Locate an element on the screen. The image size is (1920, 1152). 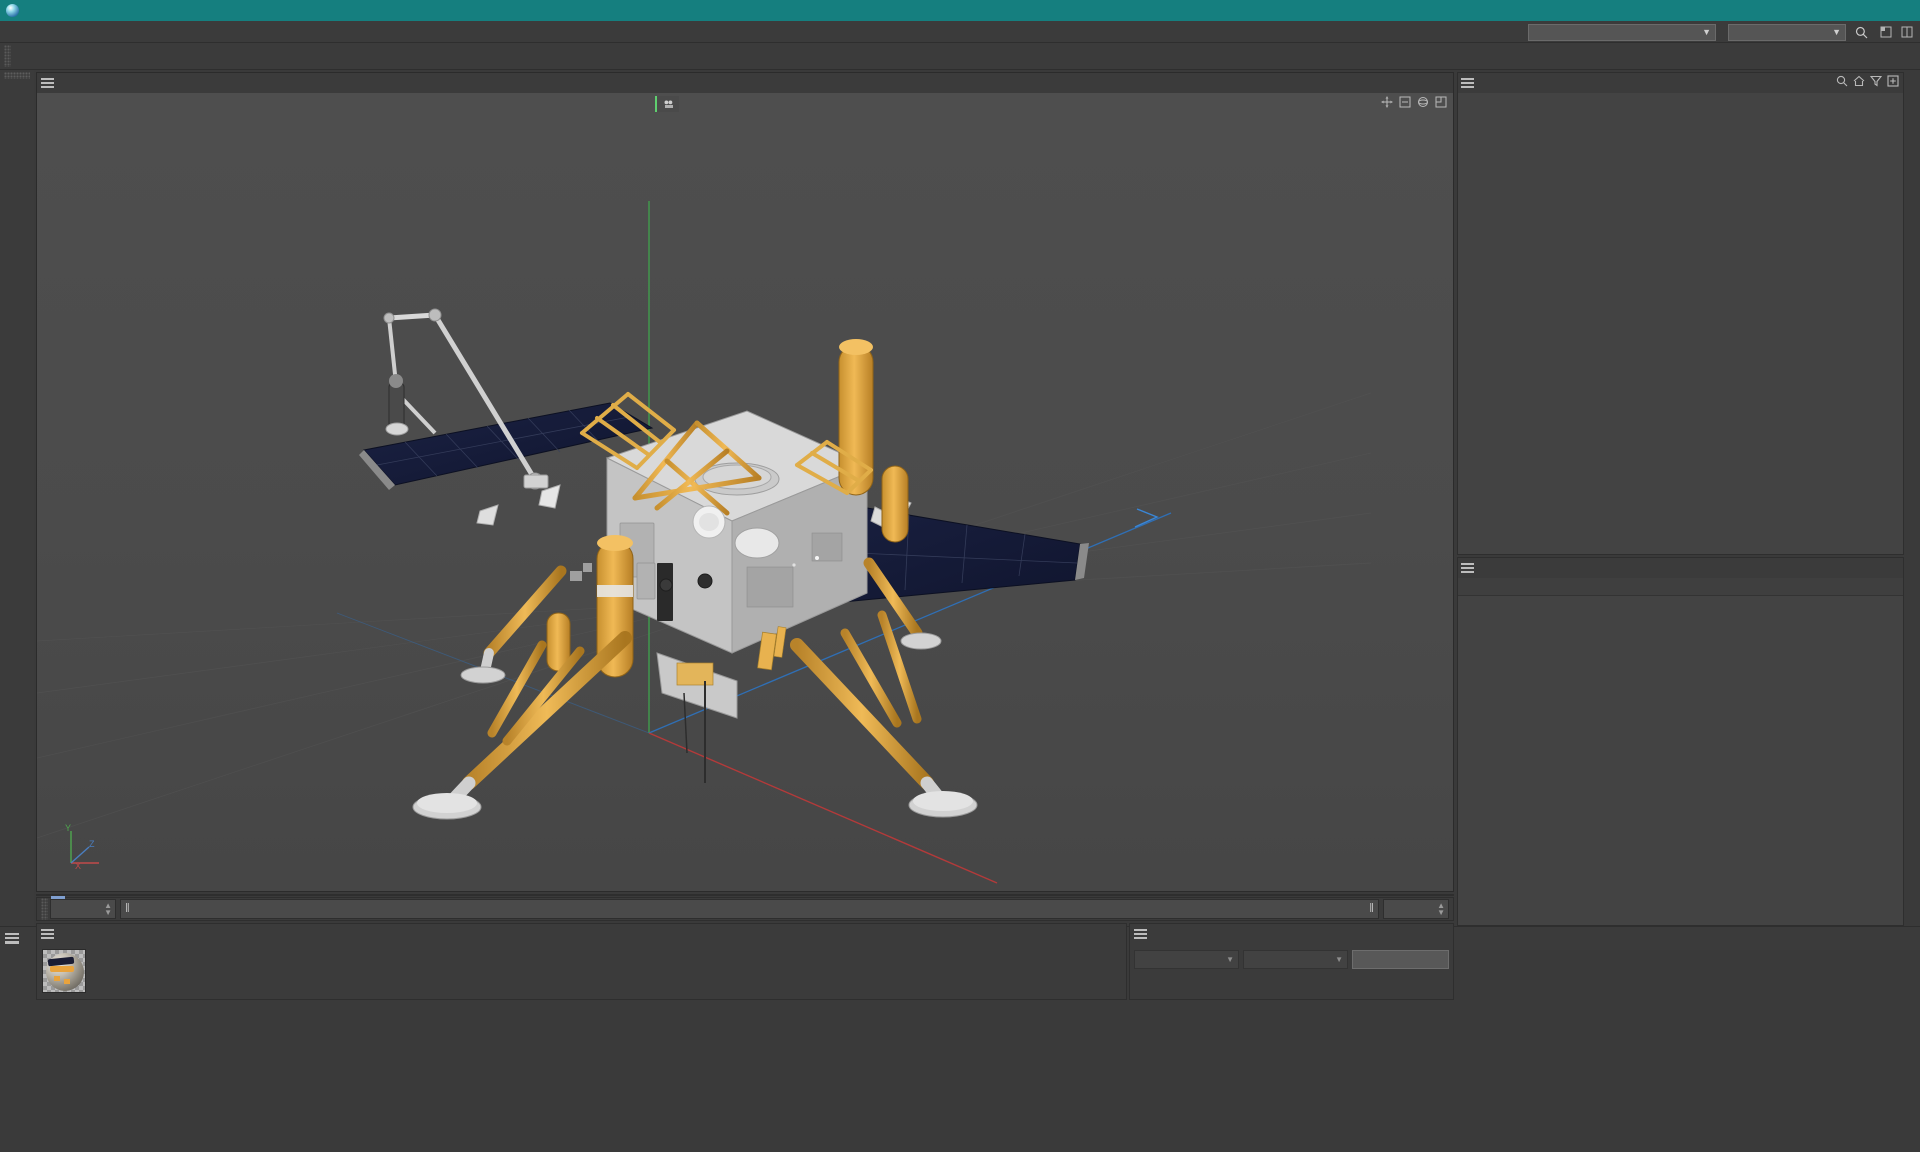
viewport-hamburger-icon is located at coordinates (47, 83).